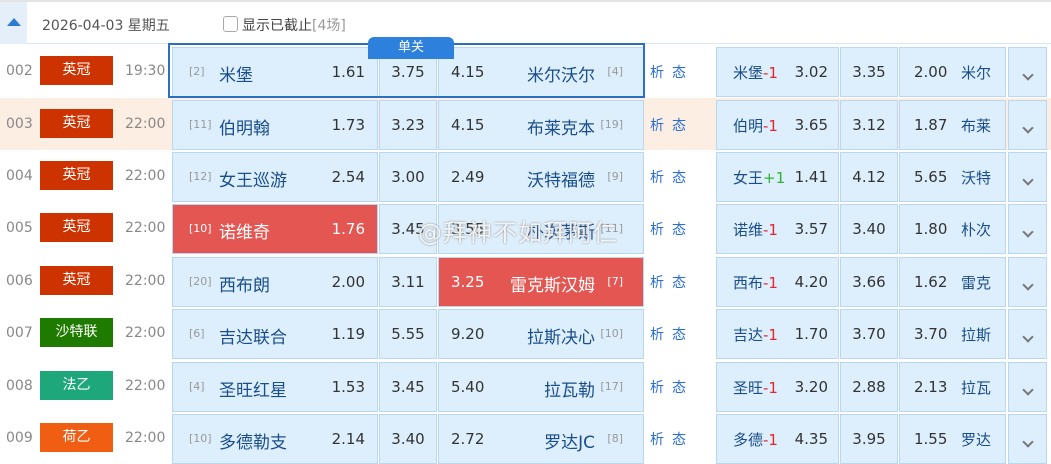  Describe the element at coordinates (811, 334) in the screenshot. I see `handicap-home-odds: 1.70` at that location.